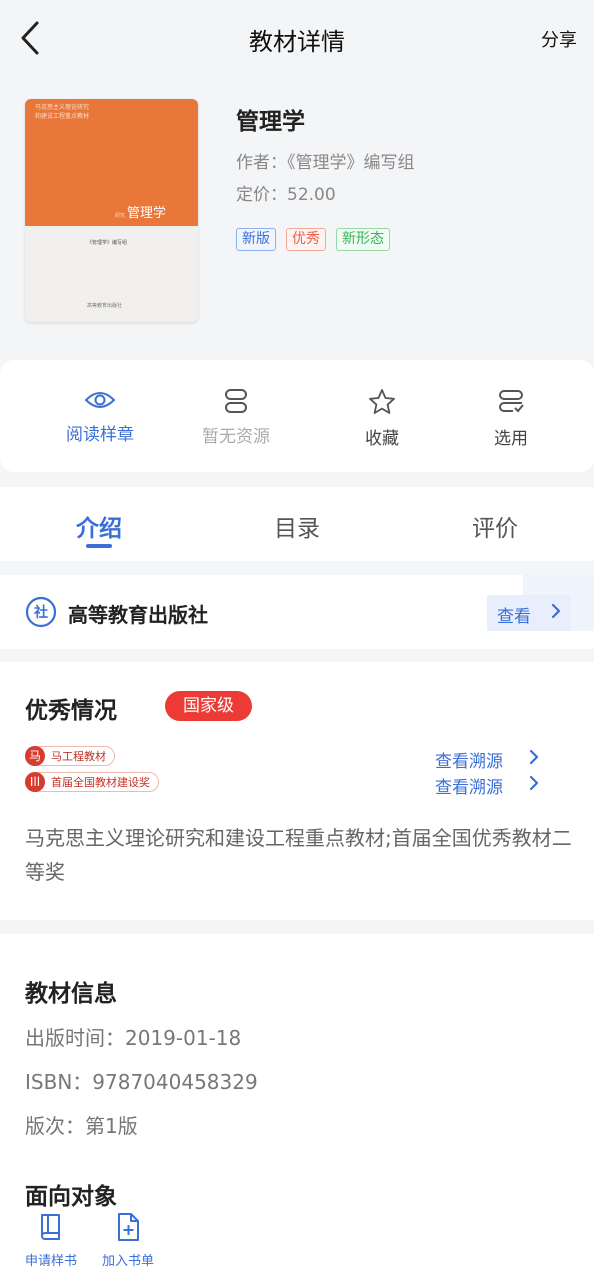  Describe the element at coordinates (382, 401) in the screenshot. I see `star-icon` at that location.